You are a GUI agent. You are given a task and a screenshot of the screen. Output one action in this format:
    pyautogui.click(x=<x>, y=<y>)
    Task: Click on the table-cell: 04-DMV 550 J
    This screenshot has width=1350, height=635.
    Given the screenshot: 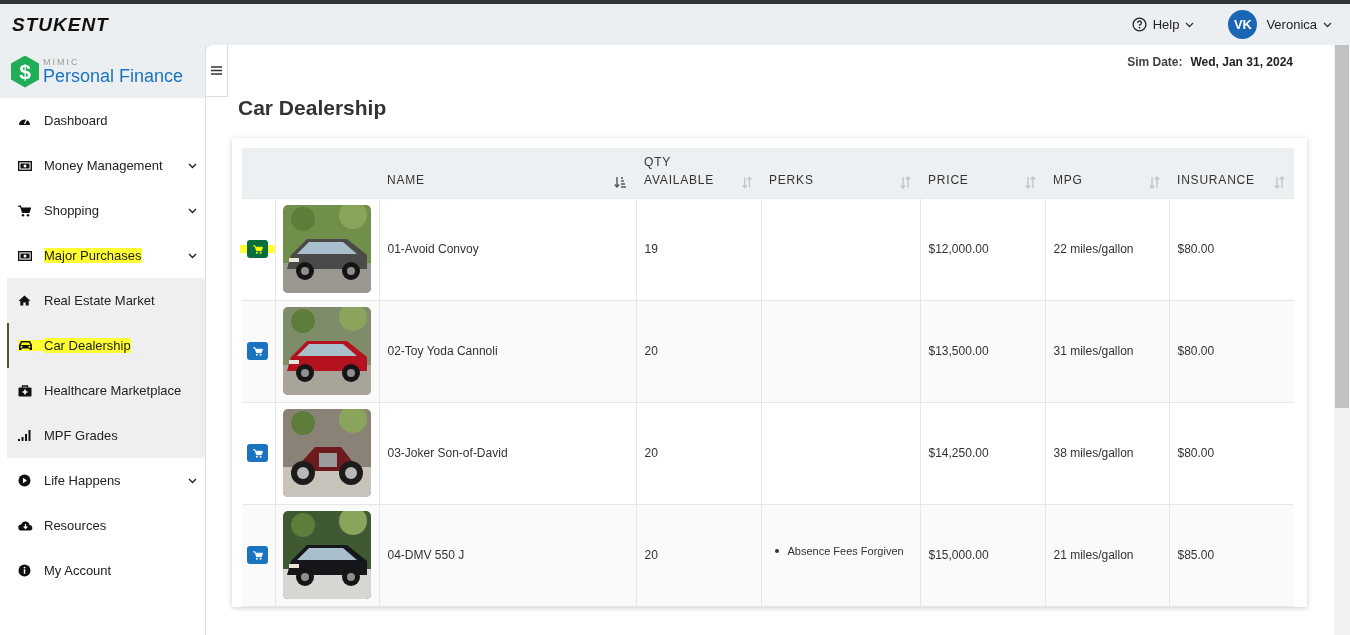 What is the action you would take?
    pyautogui.click(x=507, y=555)
    